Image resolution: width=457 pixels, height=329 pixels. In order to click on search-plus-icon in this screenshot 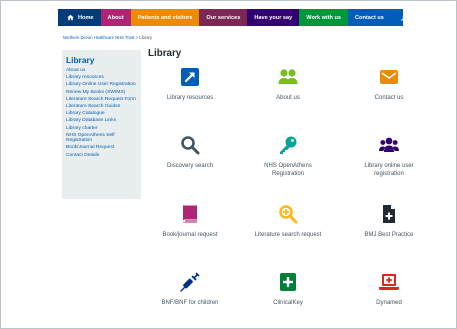, I will do `click(288, 214)`.